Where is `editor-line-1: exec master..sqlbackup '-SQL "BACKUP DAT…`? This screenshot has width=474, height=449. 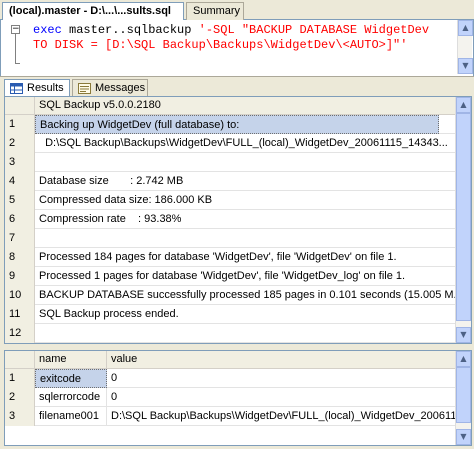 editor-line-1: exec master..sqlbackup '-SQL "BACKUP DAT… is located at coordinates (231, 30).